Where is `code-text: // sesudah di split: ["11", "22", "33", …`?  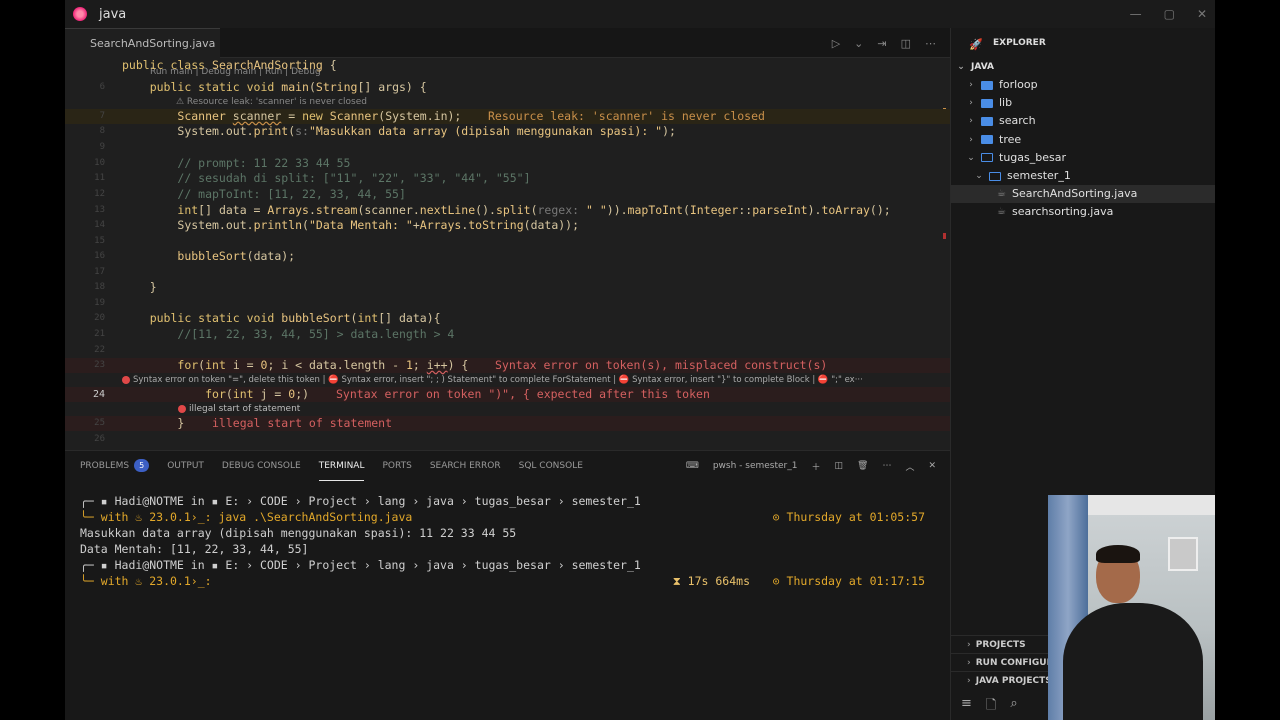 code-text: // sesudah di split: ["11", "22", "33", … is located at coordinates (354, 178).